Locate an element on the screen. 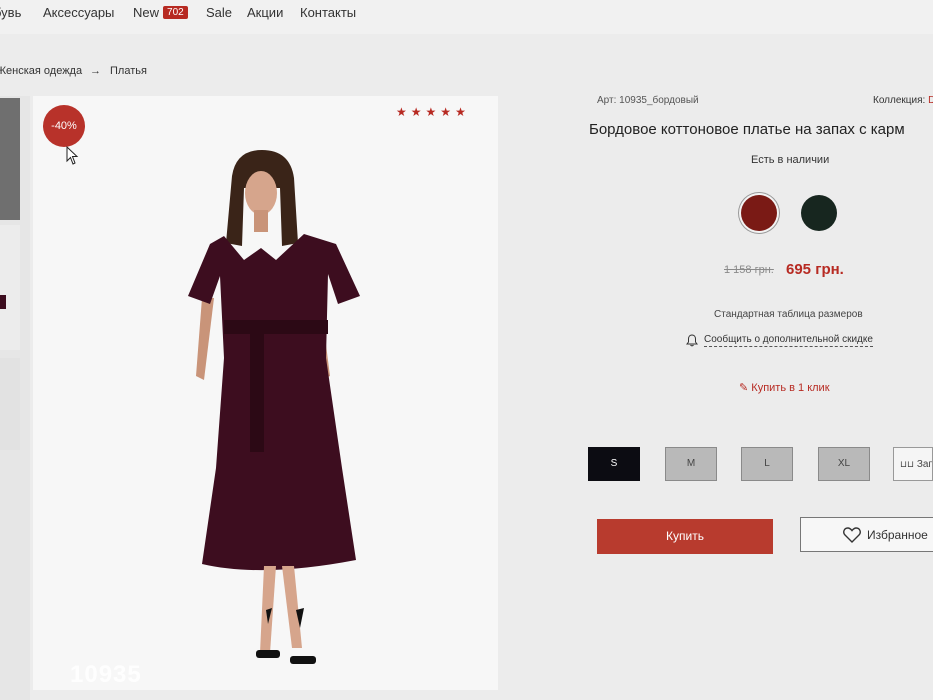 This screenshot has width=933, height=700. nav-new-label: New is located at coordinates (146, 12).